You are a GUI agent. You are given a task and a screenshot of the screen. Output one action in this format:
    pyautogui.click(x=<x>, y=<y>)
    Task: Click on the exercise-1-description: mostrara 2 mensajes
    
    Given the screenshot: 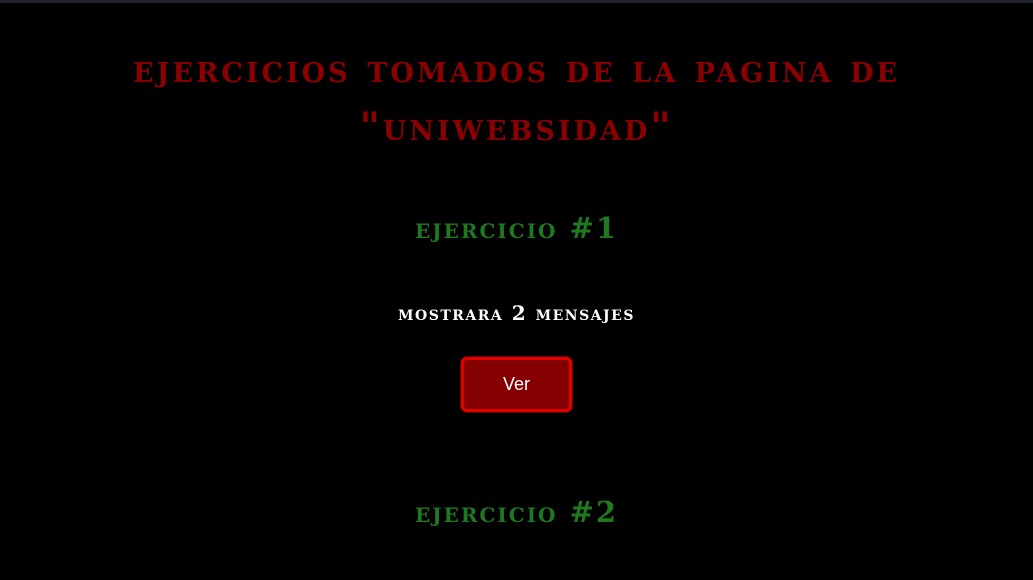 What is the action you would take?
    pyautogui.click(x=516, y=313)
    